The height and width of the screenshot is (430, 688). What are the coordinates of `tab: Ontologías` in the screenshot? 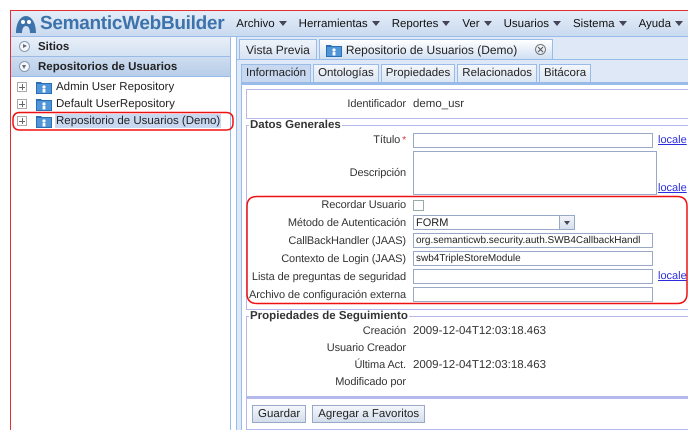 It's located at (346, 73).